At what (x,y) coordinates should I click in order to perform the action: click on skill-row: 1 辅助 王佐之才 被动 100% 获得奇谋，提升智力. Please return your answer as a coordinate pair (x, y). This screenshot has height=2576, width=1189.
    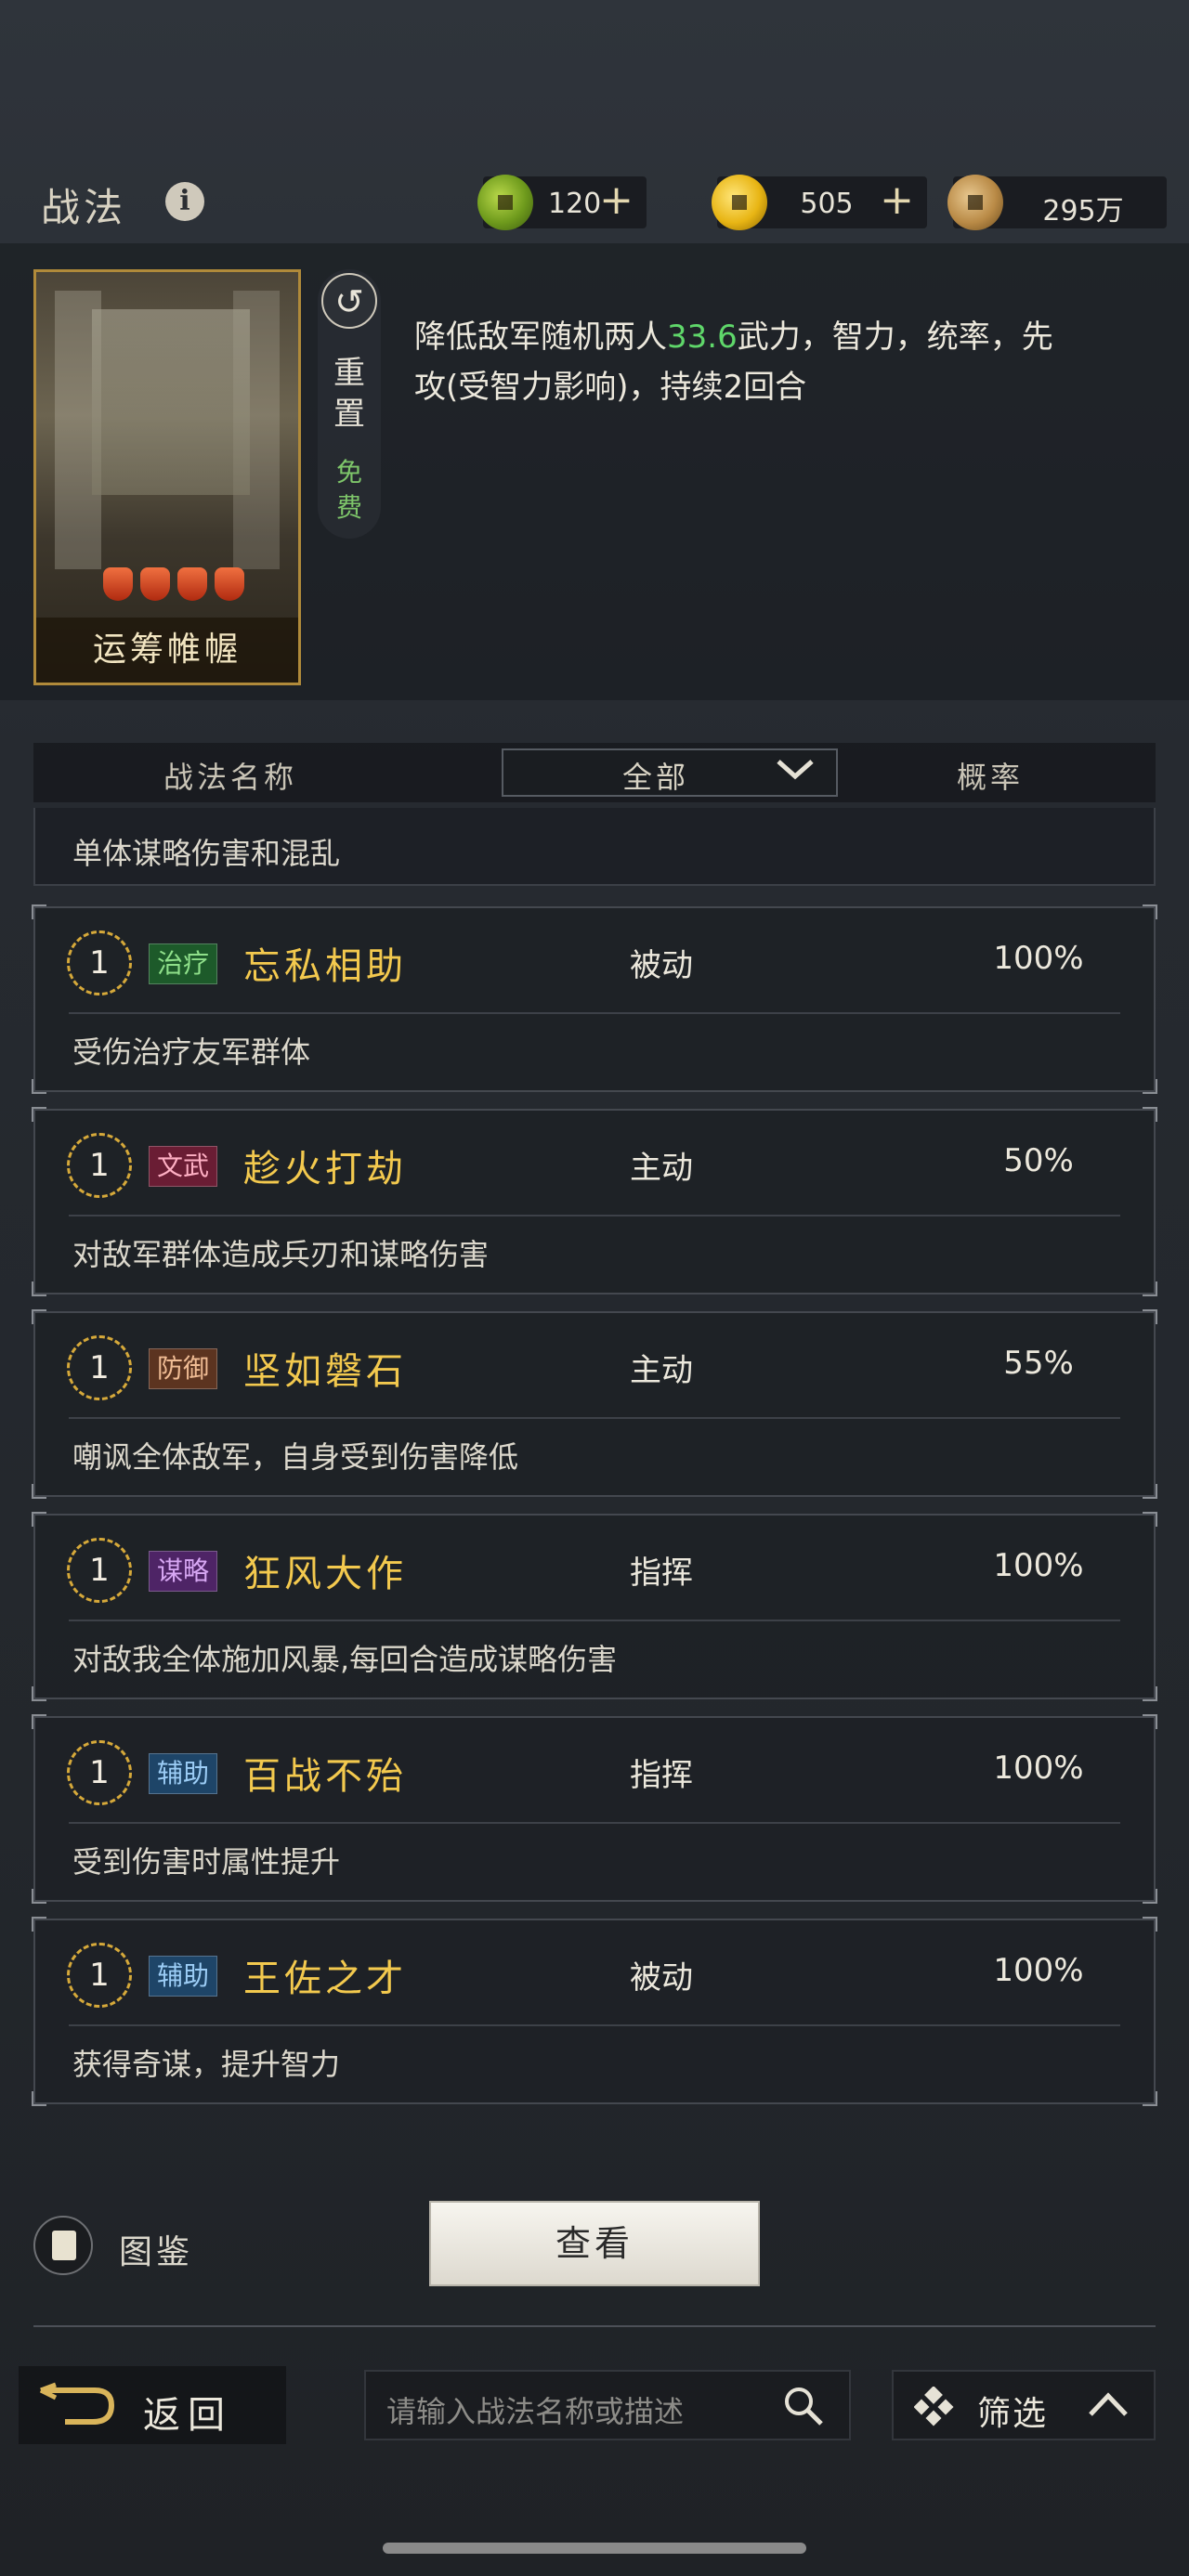
    Looking at the image, I should click on (594, 2012).